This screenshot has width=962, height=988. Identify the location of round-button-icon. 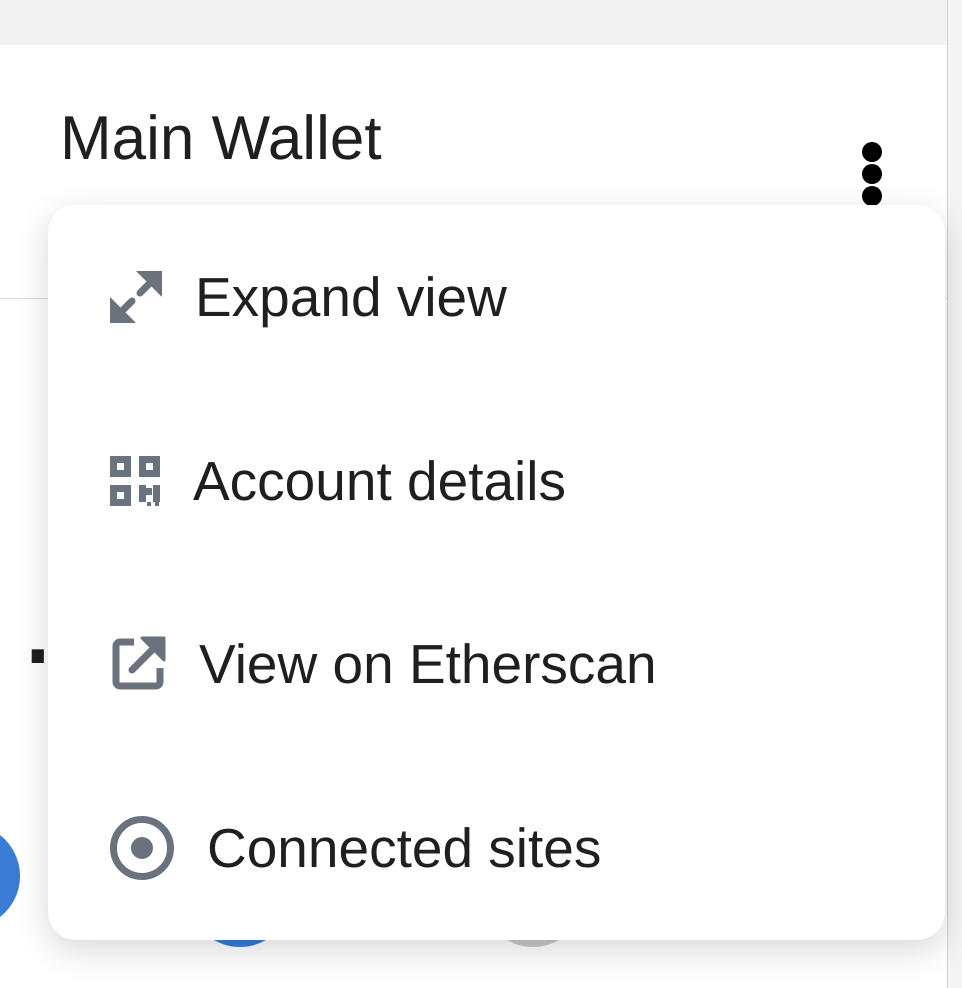
(240, 943).